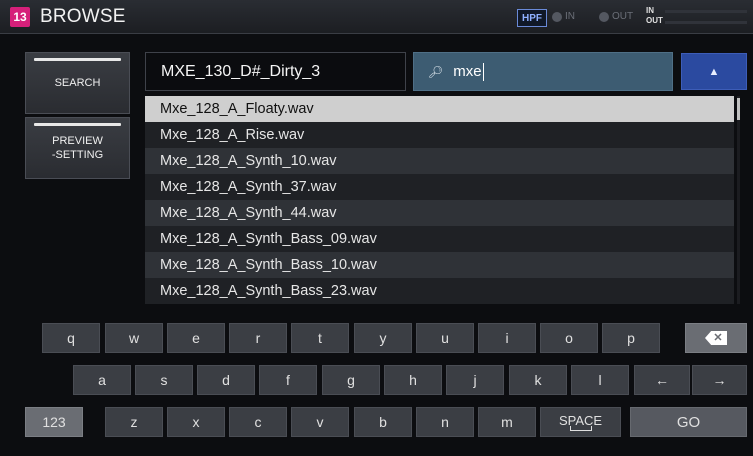 The width and height of the screenshot is (753, 456). Describe the element at coordinates (445, 338) in the screenshot. I see `key-u: u` at that location.